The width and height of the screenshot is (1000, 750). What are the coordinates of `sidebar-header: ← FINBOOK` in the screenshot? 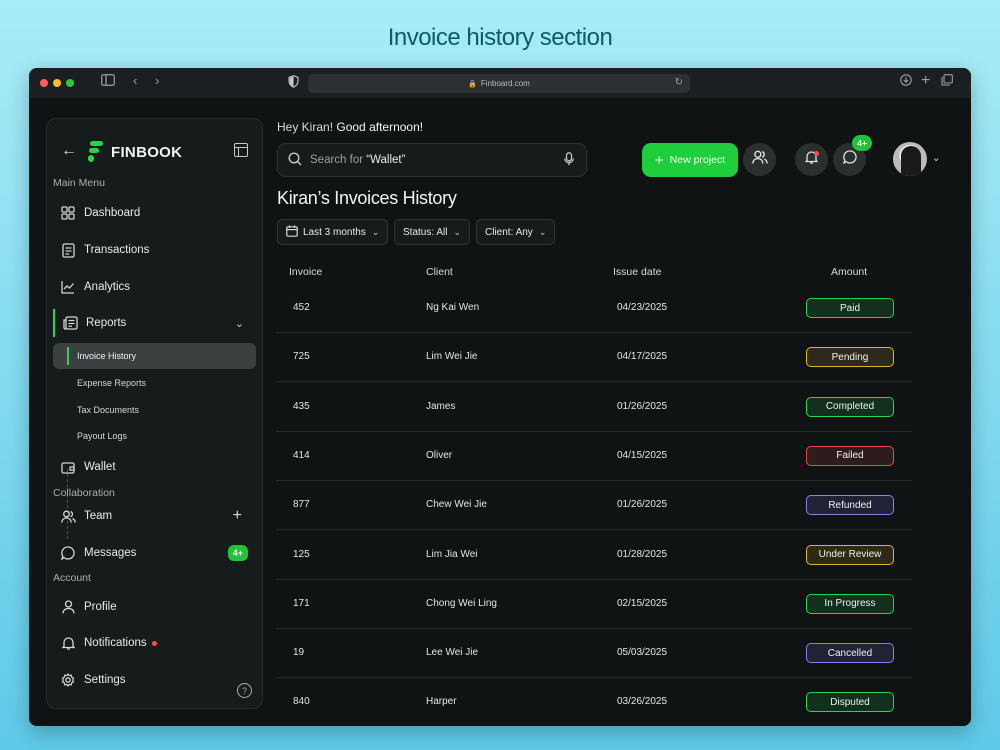 It's located at (154, 153).